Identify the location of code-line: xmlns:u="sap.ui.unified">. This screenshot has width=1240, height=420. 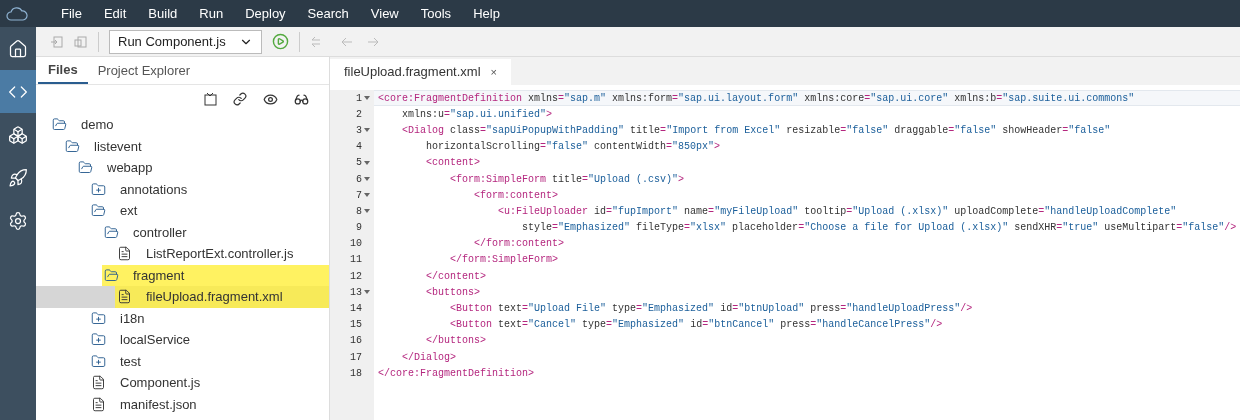
(477, 114).